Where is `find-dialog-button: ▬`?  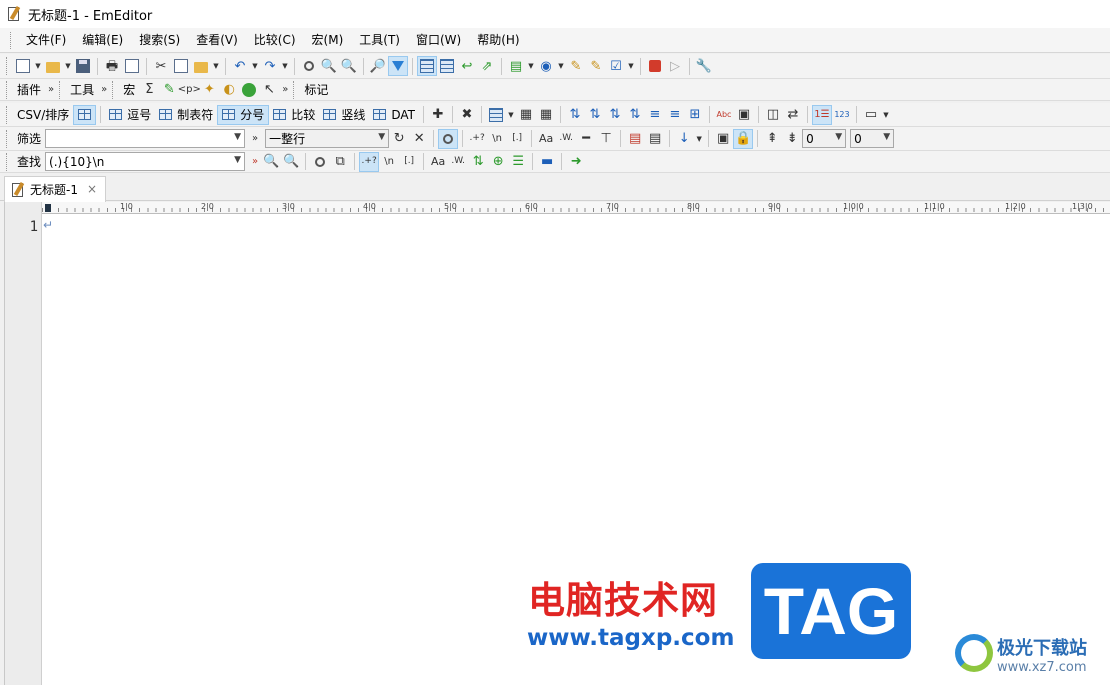
find-dialog-button: ▬ is located at coordinates (547, 162).